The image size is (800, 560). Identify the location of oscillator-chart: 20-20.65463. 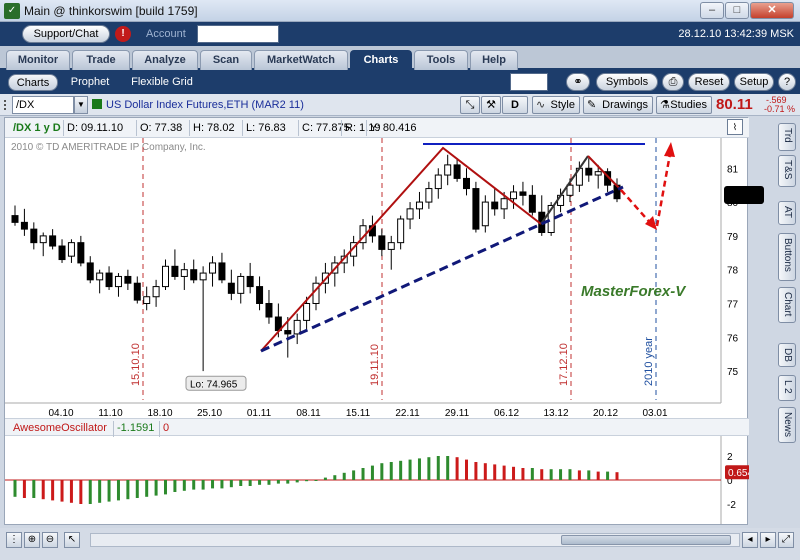
(377, 480).